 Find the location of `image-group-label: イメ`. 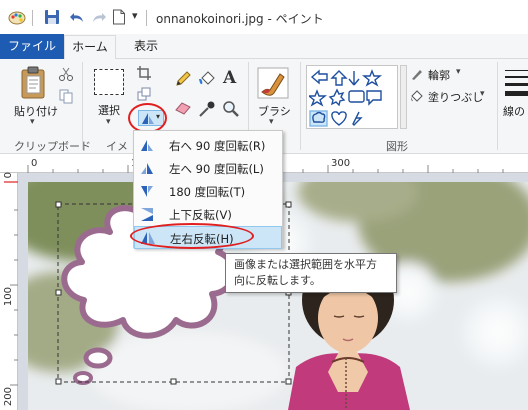

image-group-label: イメ is located at coordinates (117, 146).